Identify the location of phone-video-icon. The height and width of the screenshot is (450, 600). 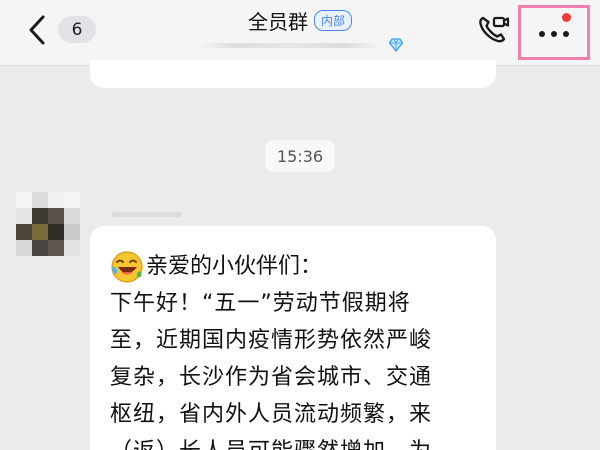
(494, 29).